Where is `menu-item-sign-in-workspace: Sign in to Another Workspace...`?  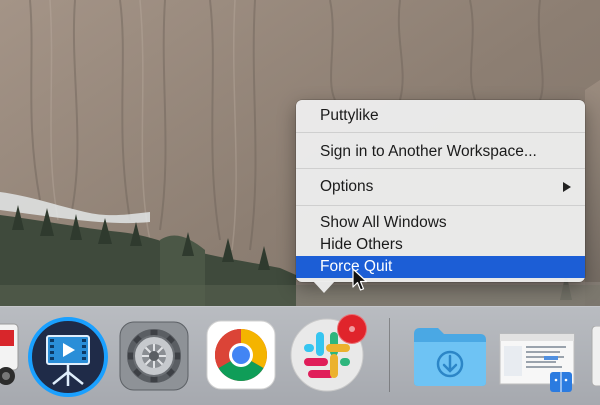 menu-item-sign-in-workspace: Sign in to Another Workspace... is located at coordinates (440, 152).